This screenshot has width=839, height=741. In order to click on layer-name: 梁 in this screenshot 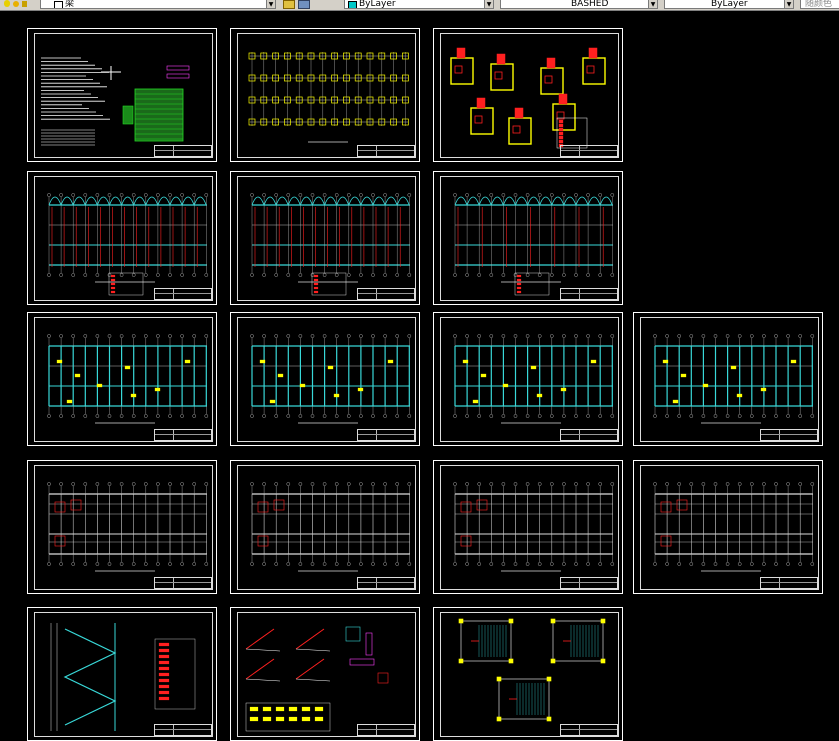, I will do `click(70, 4)`.